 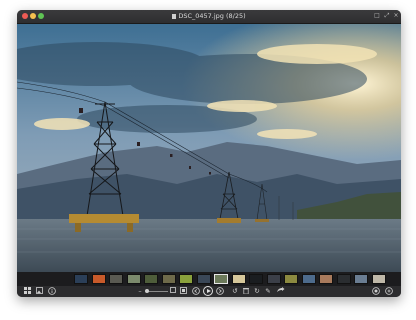 What do you see at coordinates (196, 291) in the screenshot?
I see `prev-icon` at bounding box center [196, 291].